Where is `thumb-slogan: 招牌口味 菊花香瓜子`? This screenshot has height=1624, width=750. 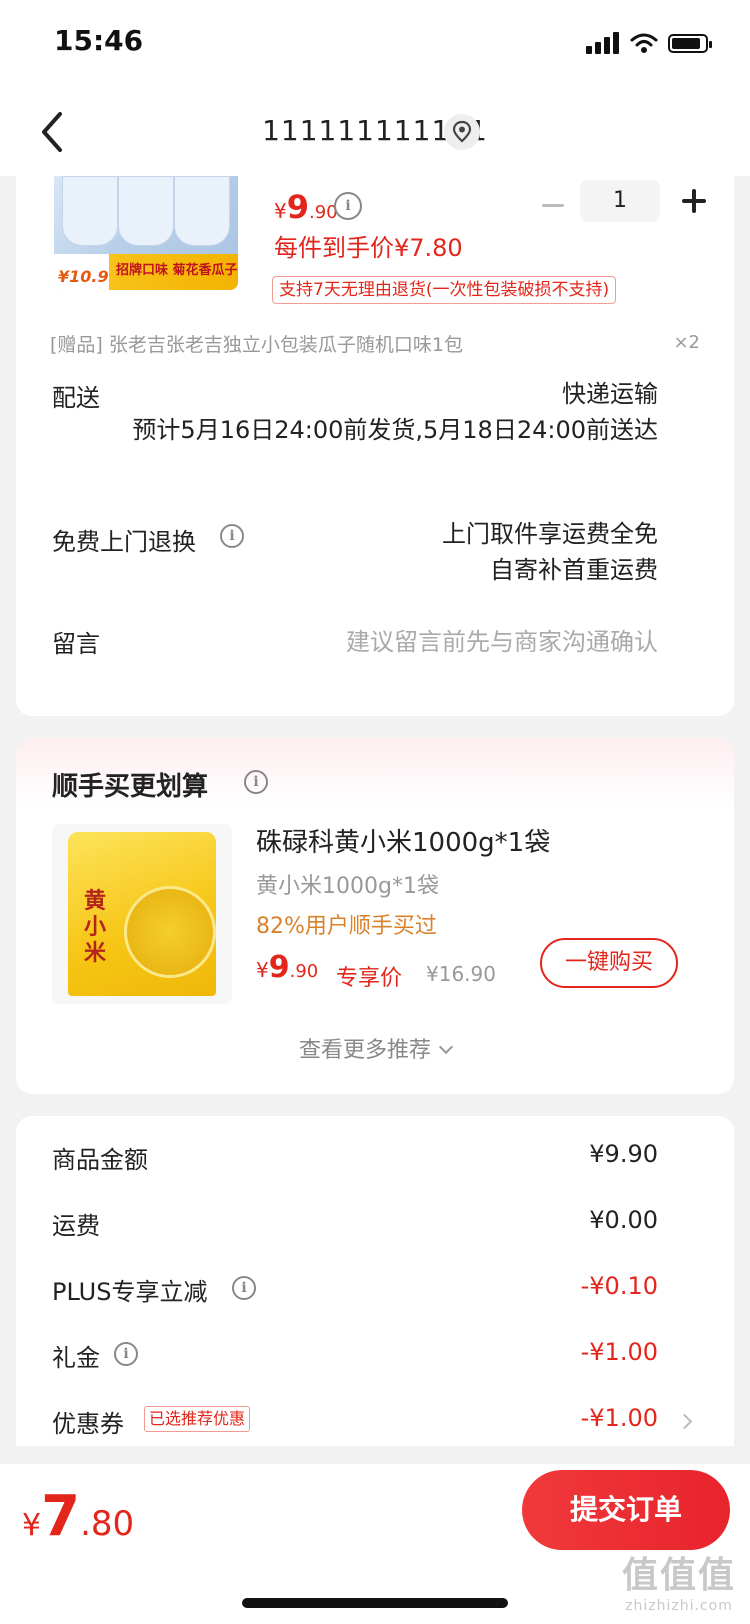
thumb-slogan: 招牌口味 菊花香瓜子 is located at coordinates (177, 270).